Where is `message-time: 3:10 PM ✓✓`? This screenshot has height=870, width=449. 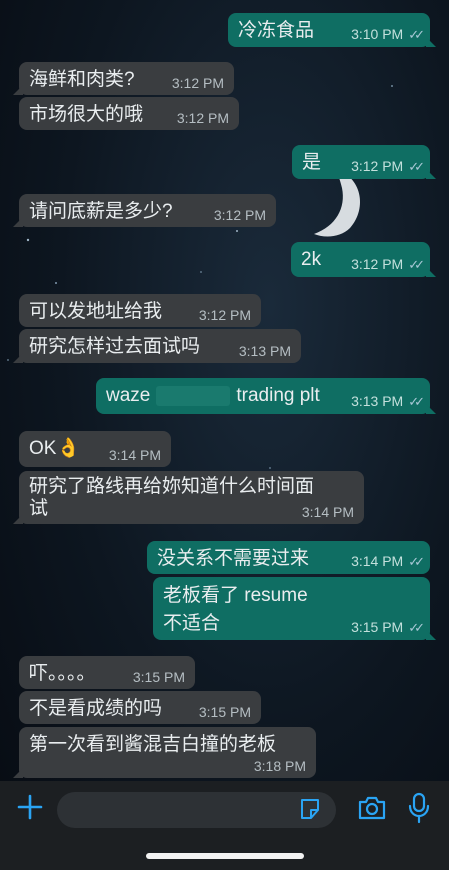 message-time: 3:10 PM ✓✓ is located at coordinates (388, 34).